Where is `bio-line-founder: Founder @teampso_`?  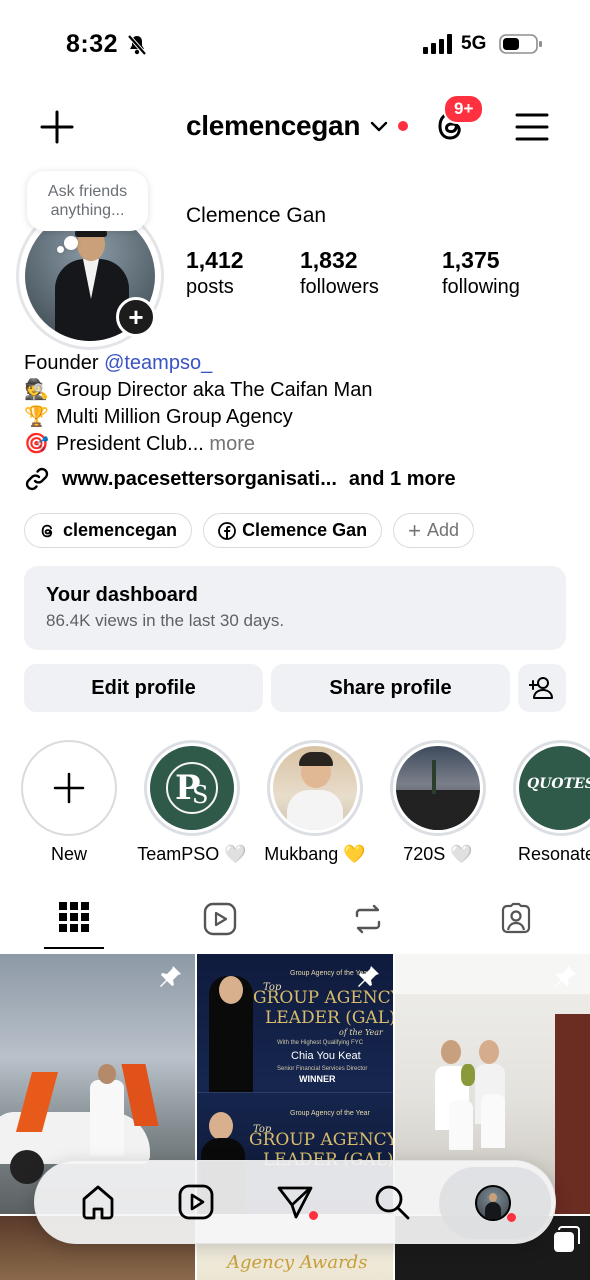
bio-line-founder: Founder @teampso_ is located at coordinates (198, 363).